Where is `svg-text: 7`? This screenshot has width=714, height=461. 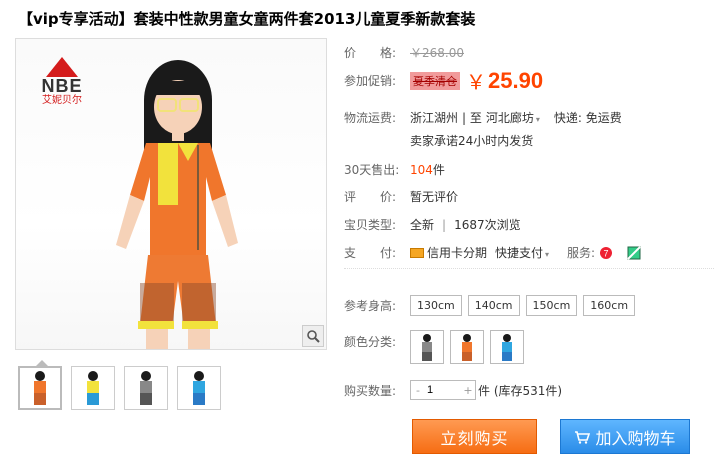 svg-text: 7 is located at coordinates (606, 253).